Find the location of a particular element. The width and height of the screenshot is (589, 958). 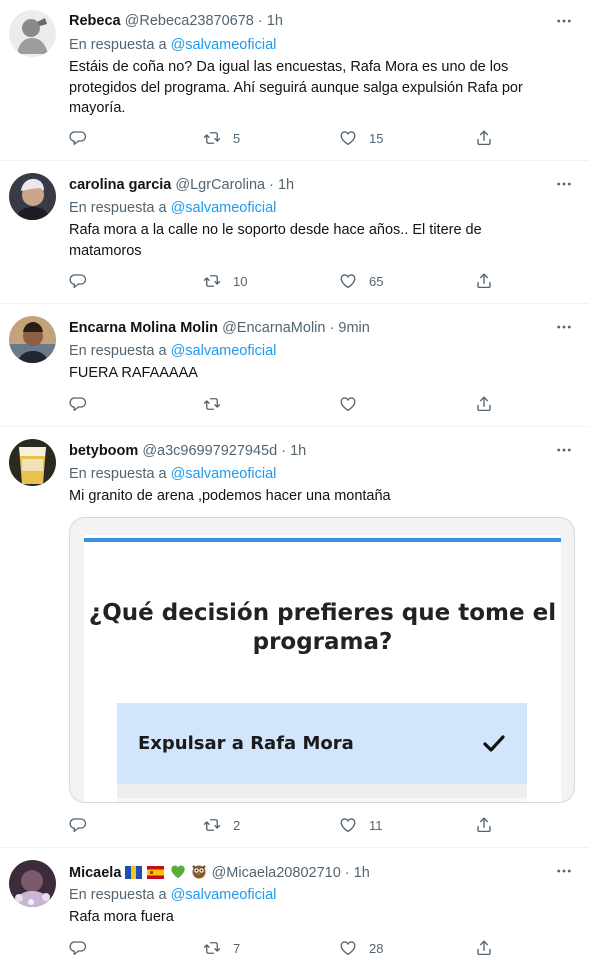

tweet-text: FUERA RAFAAAAA is located at coordinates (133, 373).